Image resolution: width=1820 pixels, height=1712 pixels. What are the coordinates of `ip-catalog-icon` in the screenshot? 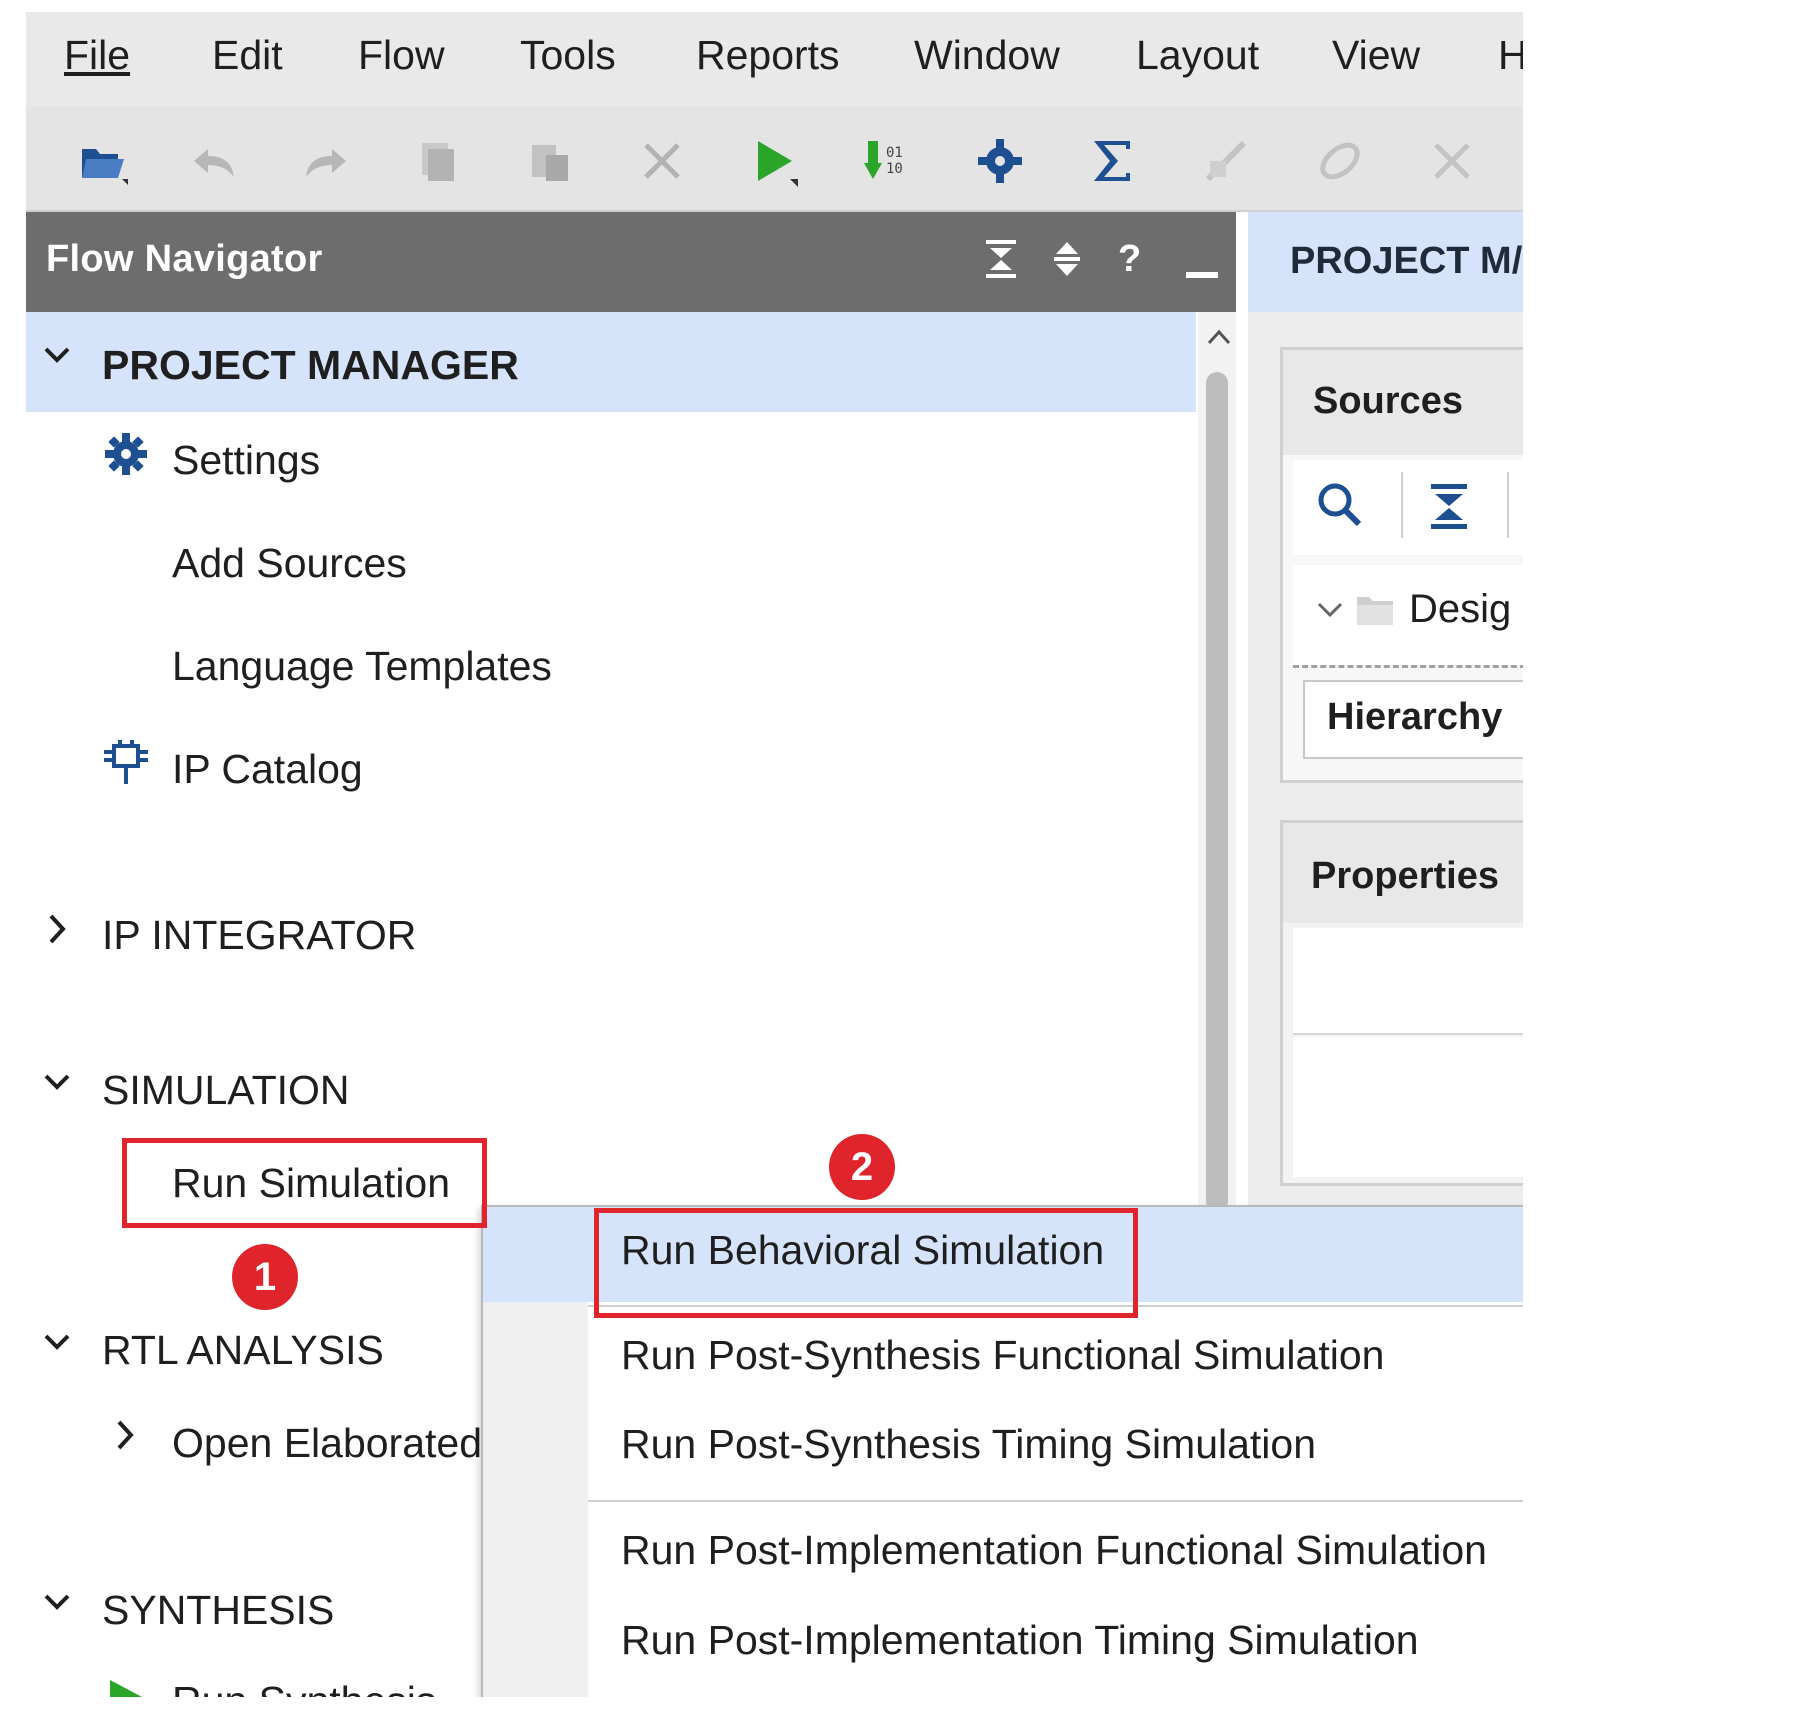 It's located at (126, 766).